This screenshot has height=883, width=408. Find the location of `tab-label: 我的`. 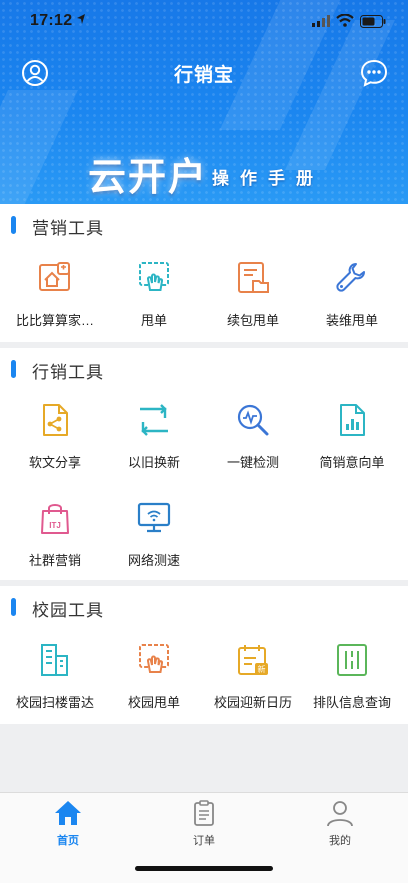

tab-label: 我的 is located at coordinates (340, 841).